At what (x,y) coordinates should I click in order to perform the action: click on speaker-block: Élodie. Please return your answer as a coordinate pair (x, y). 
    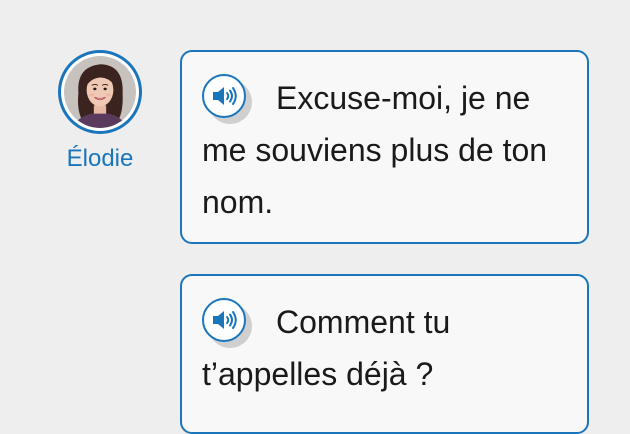
    Looking at the image, I should click on (100, 112).